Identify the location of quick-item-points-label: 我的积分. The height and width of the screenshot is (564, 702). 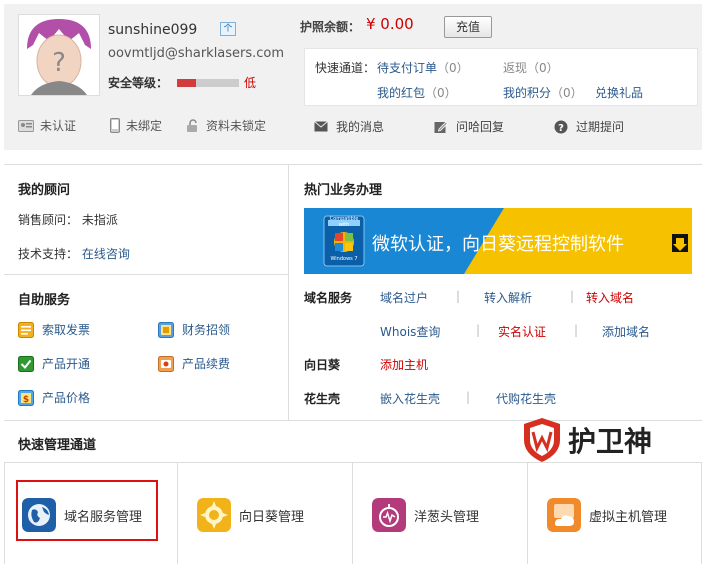
(527, 93).